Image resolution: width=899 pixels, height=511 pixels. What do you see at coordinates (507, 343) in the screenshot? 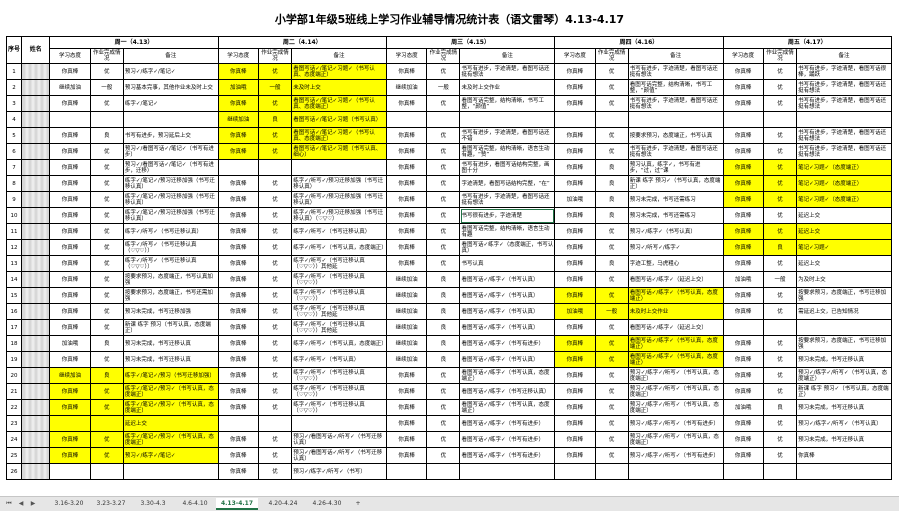
I see `remark-cell: 看图写话✓/练字✓（书写有进步）` at bounding box center [507, 343].